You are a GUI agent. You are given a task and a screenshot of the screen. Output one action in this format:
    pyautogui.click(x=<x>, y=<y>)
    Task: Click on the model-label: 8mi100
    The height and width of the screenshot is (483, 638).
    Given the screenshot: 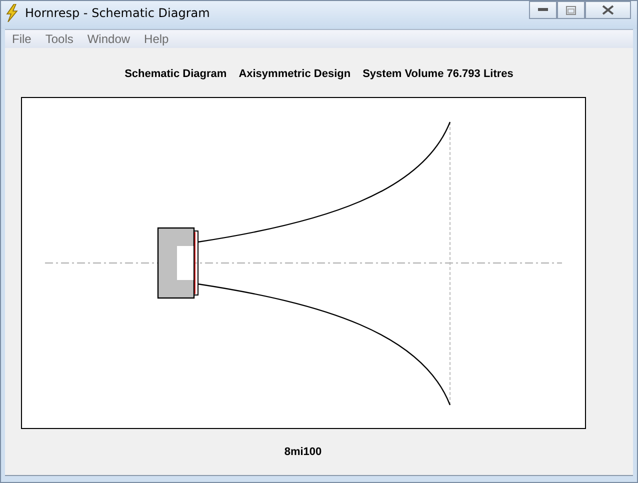 What is the action you would take?
    pyautogui.click(x=303, y=452)
    